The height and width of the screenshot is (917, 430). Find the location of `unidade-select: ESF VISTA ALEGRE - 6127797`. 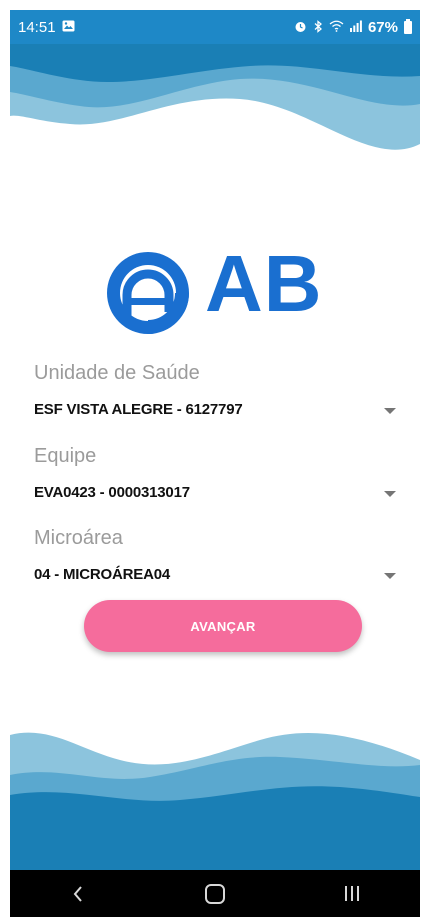

unidade-select: ESF VISTA ALEGRE - 6127797 is located at coordinates (219, 410).